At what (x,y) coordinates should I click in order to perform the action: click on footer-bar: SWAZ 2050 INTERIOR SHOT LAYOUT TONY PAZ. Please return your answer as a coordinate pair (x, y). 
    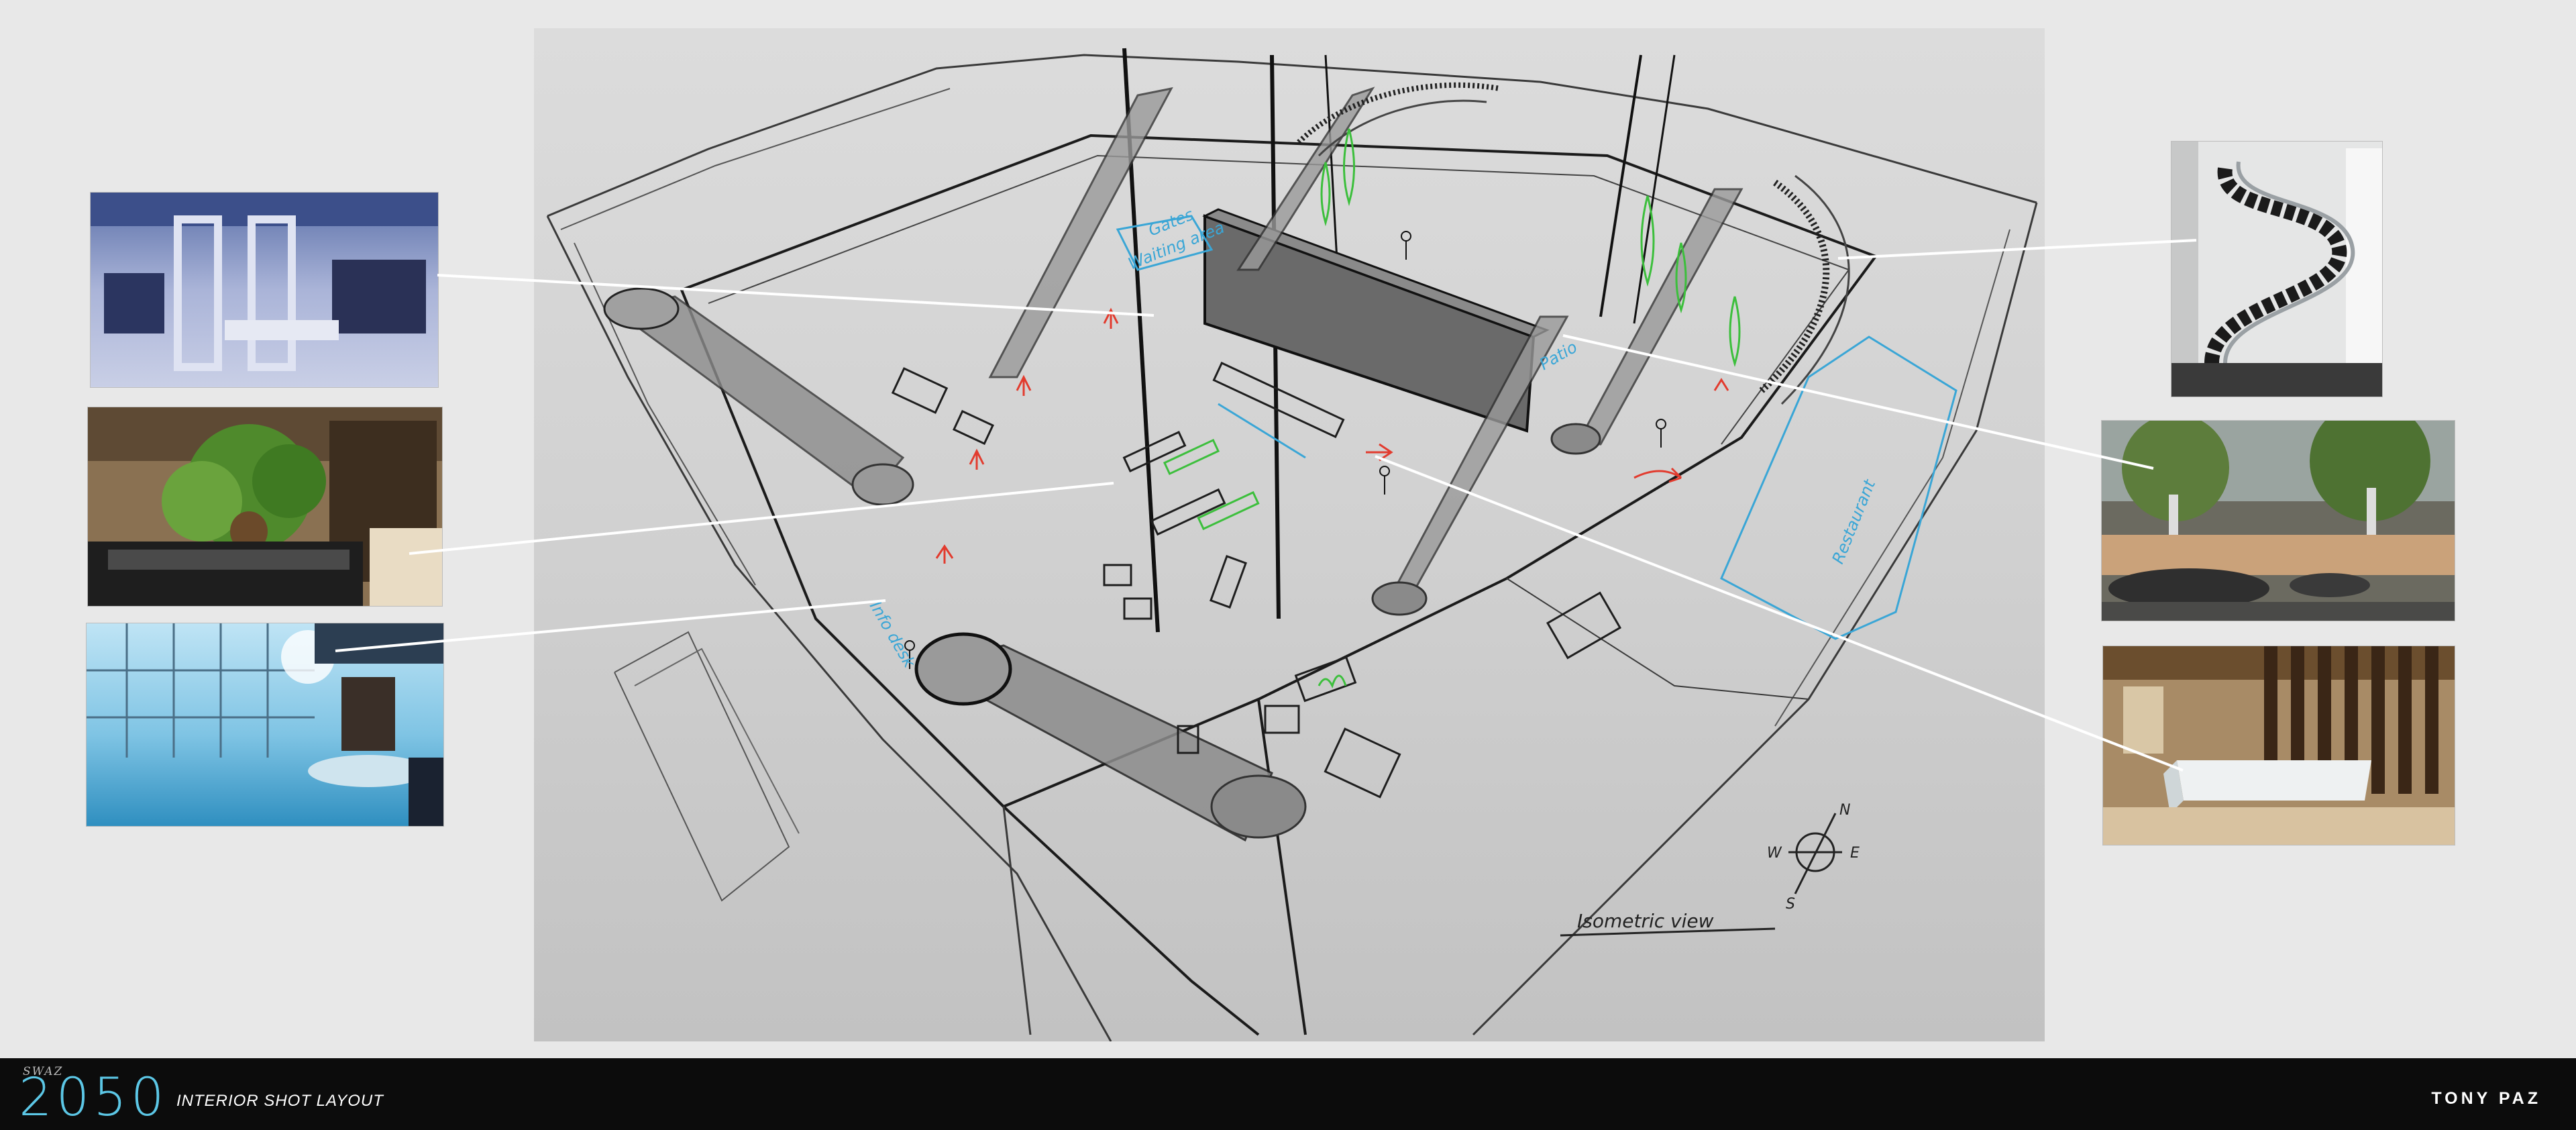
    Looking at the image, I should click on (1288, 1094).